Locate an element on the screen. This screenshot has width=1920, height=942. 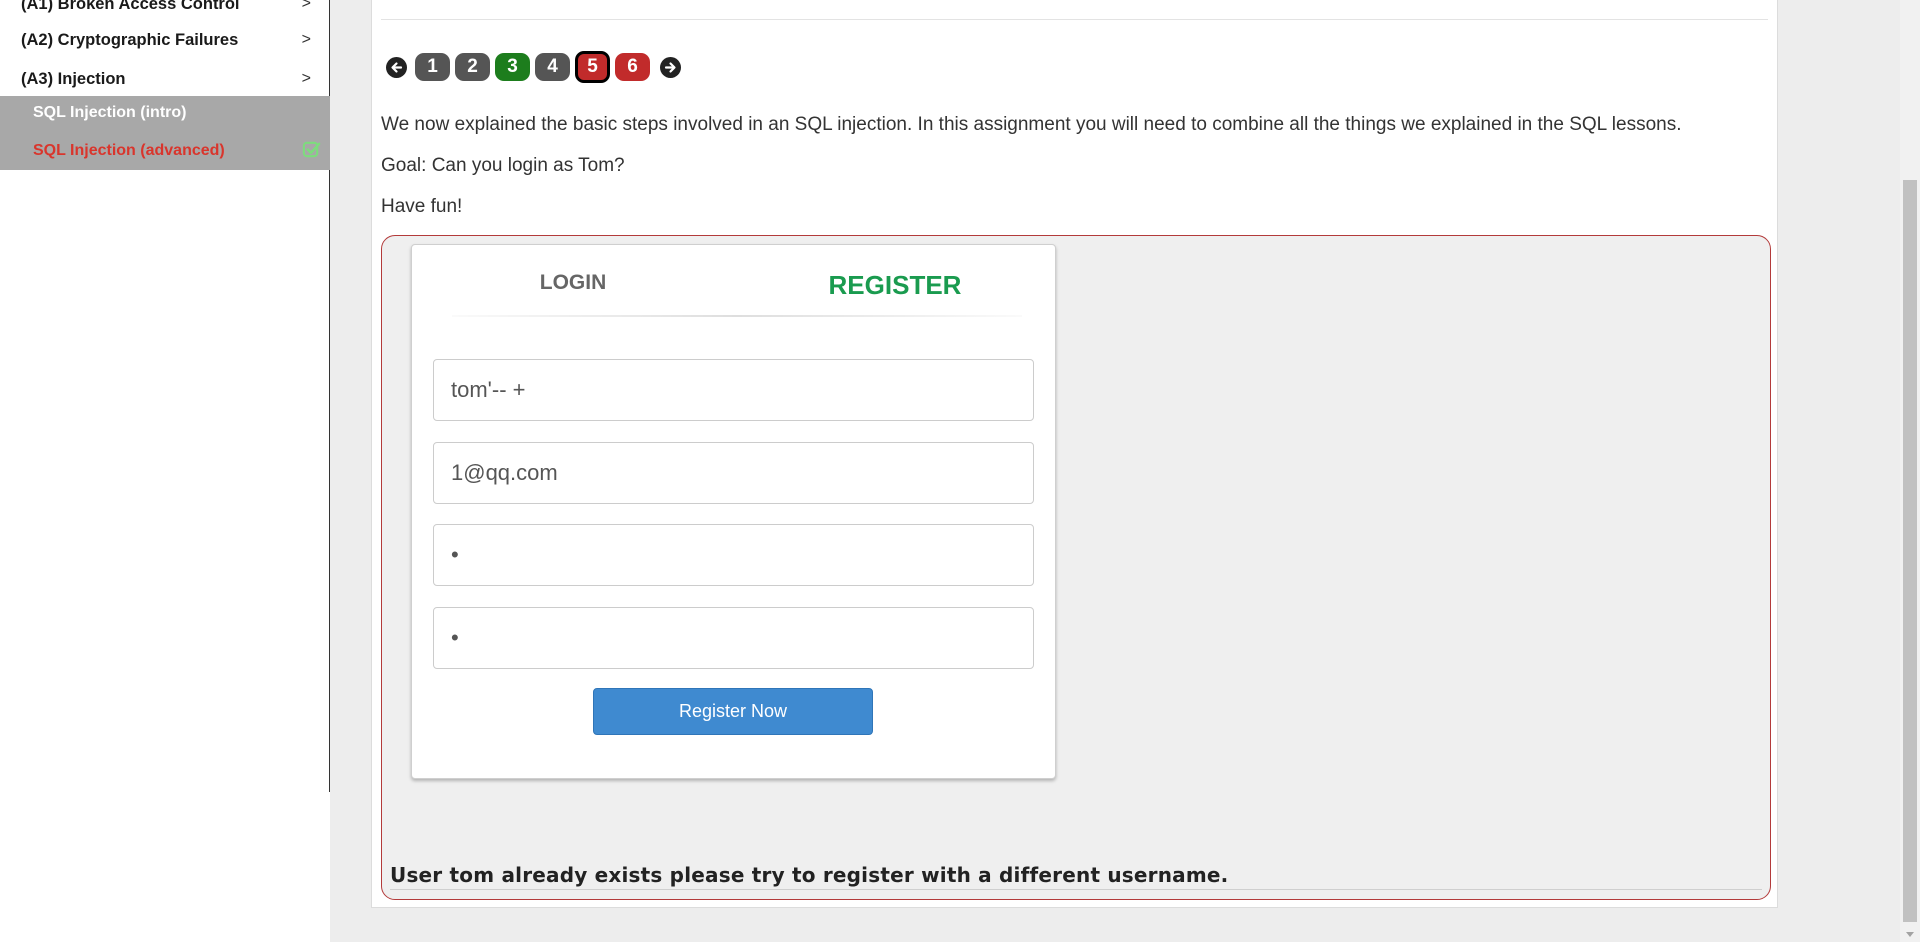
sidebar-category-broken-access-control: (A1) Broken Access Control > is located at coordinates (166, 8).